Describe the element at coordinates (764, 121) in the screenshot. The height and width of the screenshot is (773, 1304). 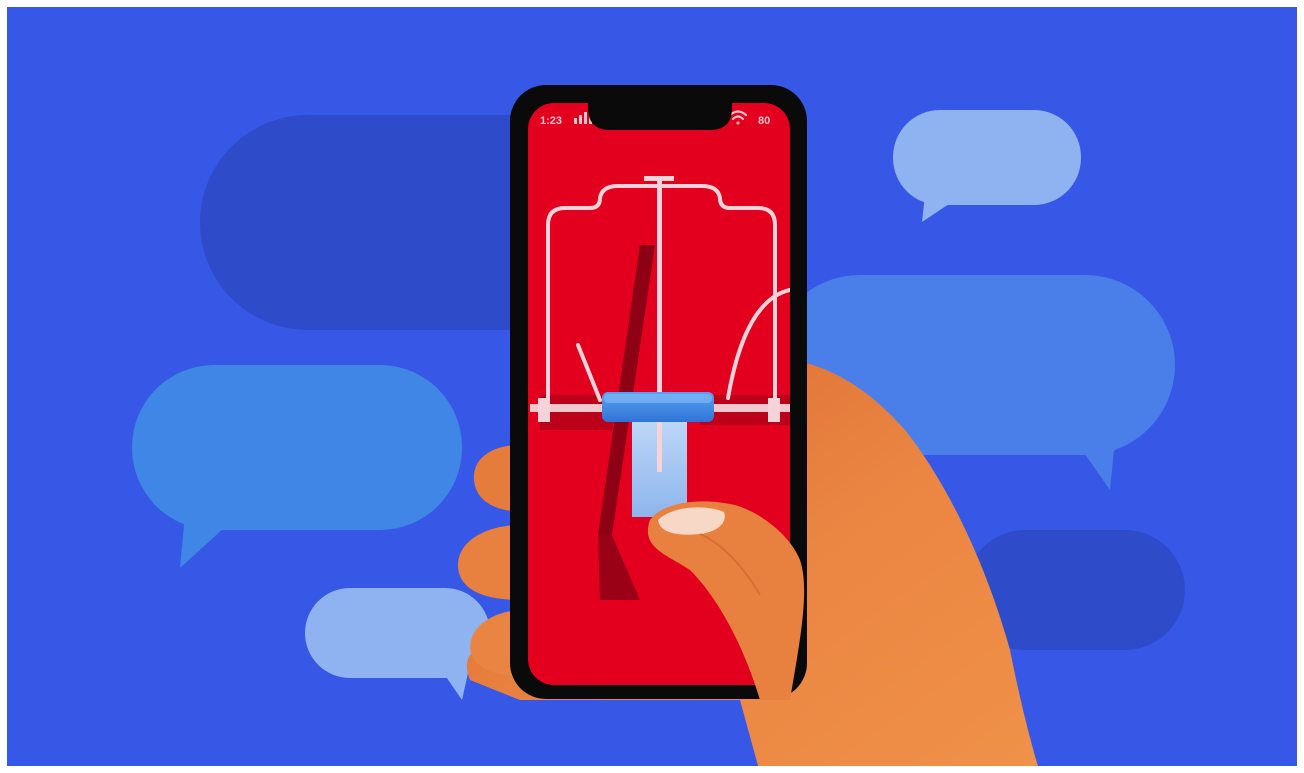
I see `status-battery: 80` at that location.